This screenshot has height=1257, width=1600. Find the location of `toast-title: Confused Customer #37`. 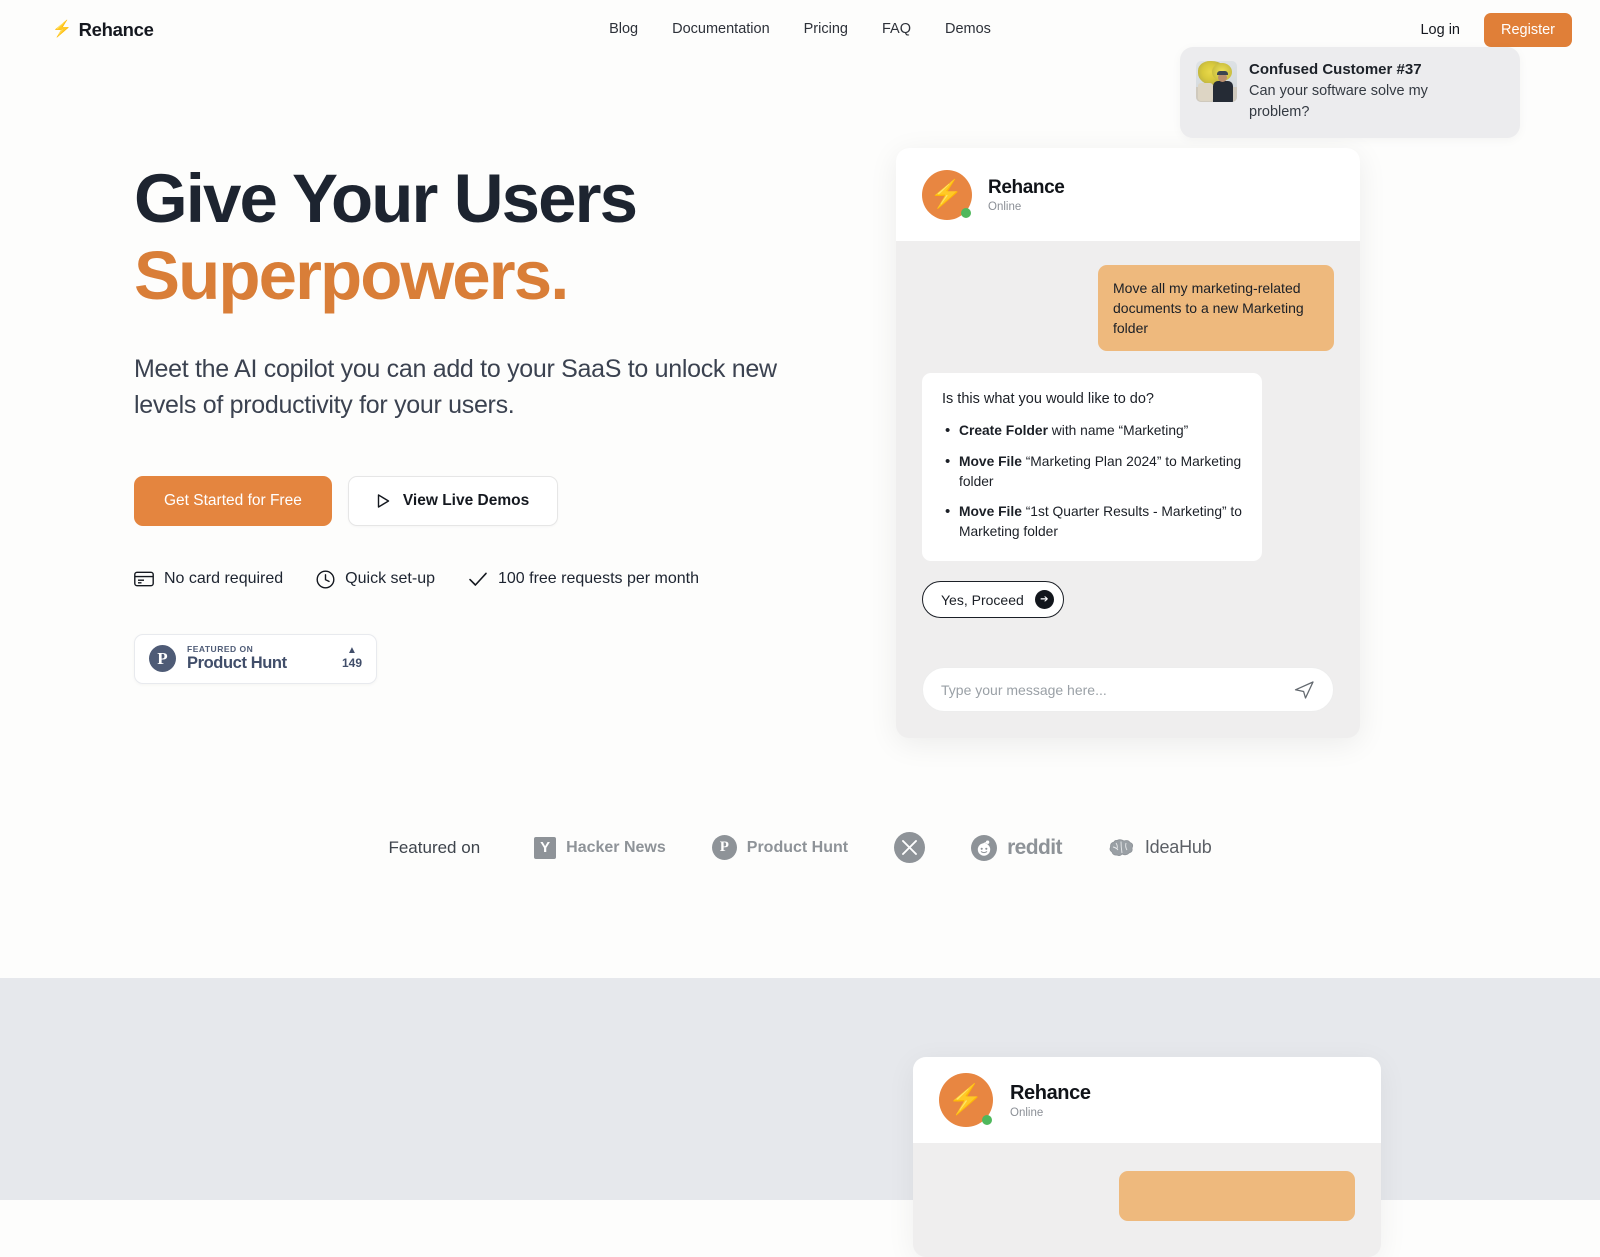

toast-title: Confused Customer #37 is located at coordinates (1335, 69).